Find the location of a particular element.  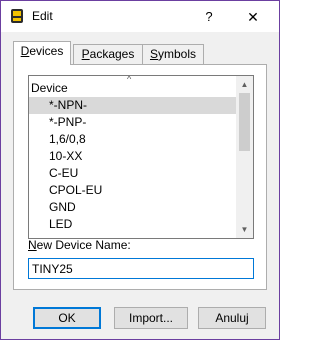

tab-symbols-label: Symbols is located at coordinates (173, 54).